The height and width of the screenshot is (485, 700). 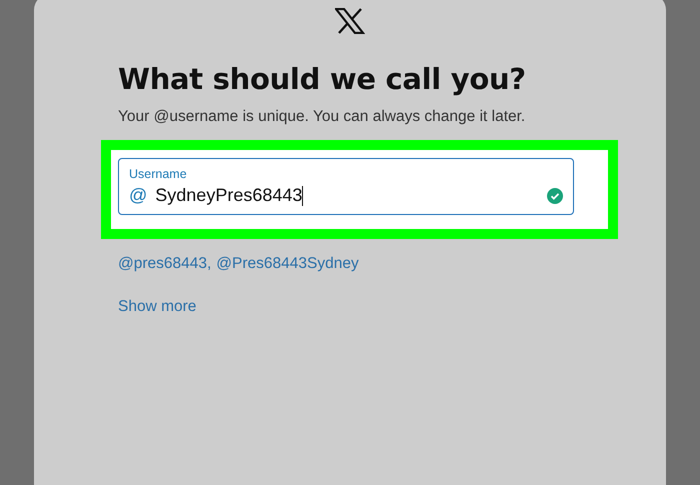 I want to click on field-label: Username, so click(x=158, y=174).